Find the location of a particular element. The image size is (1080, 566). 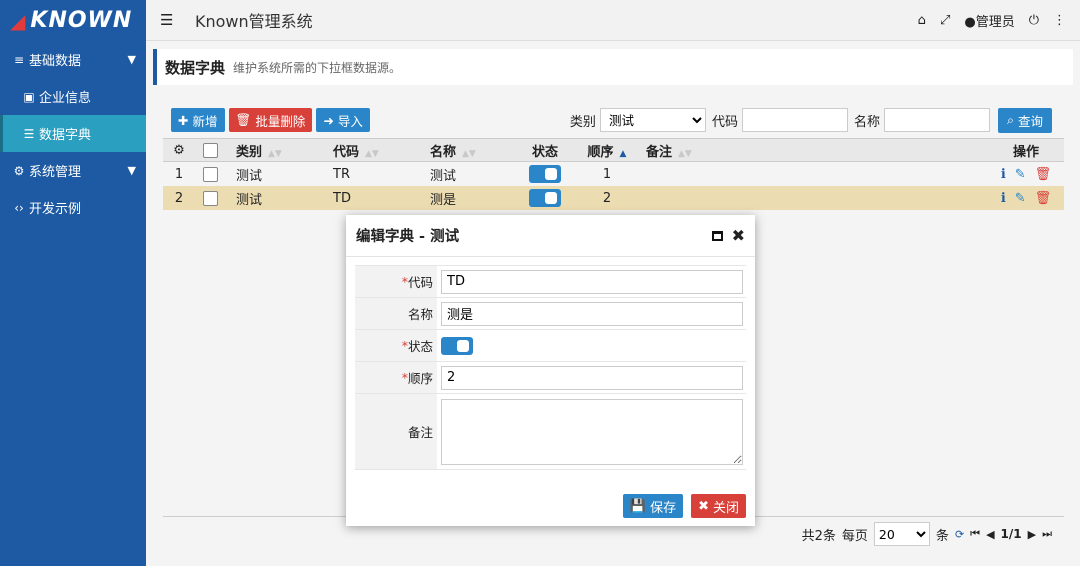

label-text: 名称 is located at coordinates (420, 314).